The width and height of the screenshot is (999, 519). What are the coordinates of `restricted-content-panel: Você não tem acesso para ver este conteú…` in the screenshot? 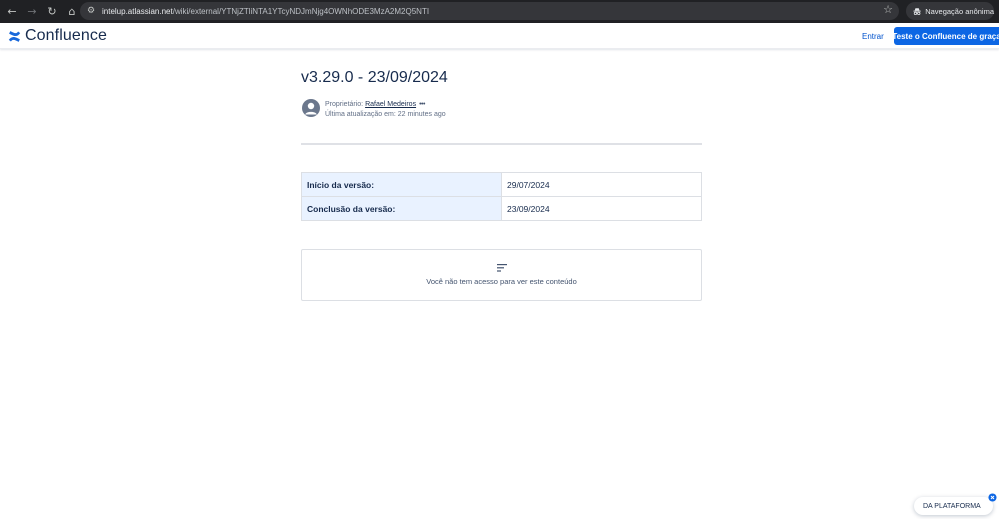 It's located at (501, 275).